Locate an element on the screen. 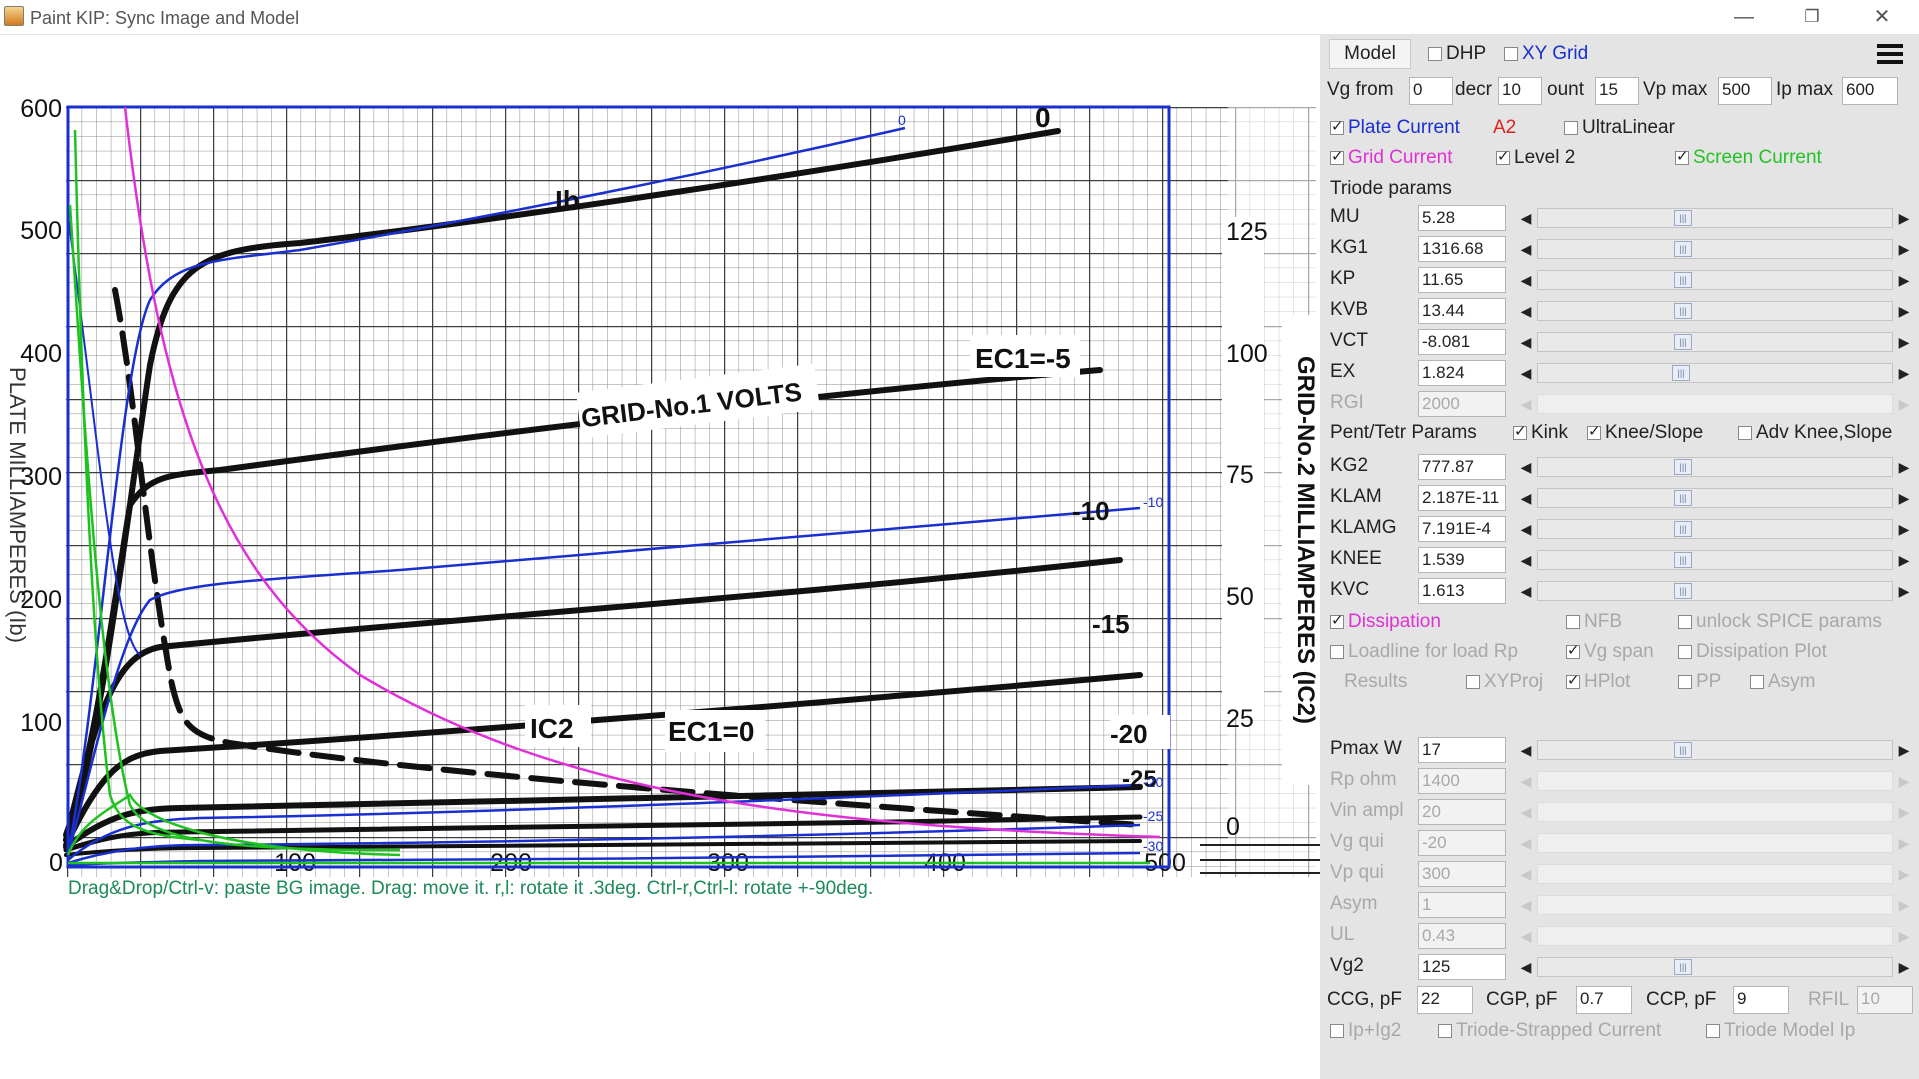 This screenshot has width=1919, height=1079. slider-kvc: ◀ ||| ▶ is located at coordinates (1715, 591).